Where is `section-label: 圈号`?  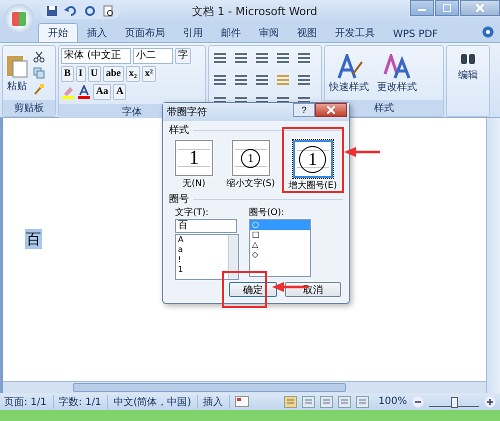
section-label: 圈号 is located at coordinates (179, 199).